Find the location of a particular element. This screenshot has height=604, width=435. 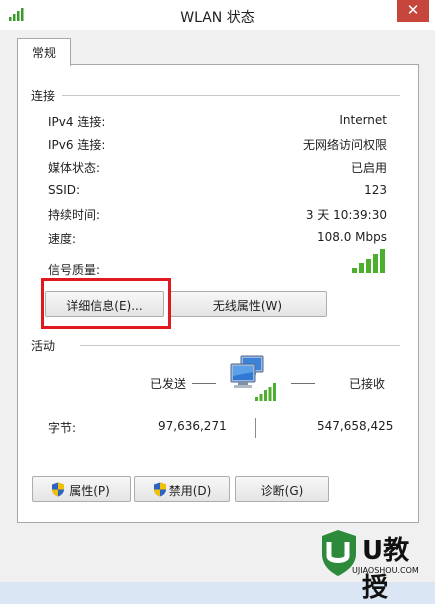

bytes-label: 字节: is located at coordinates (62, 428).